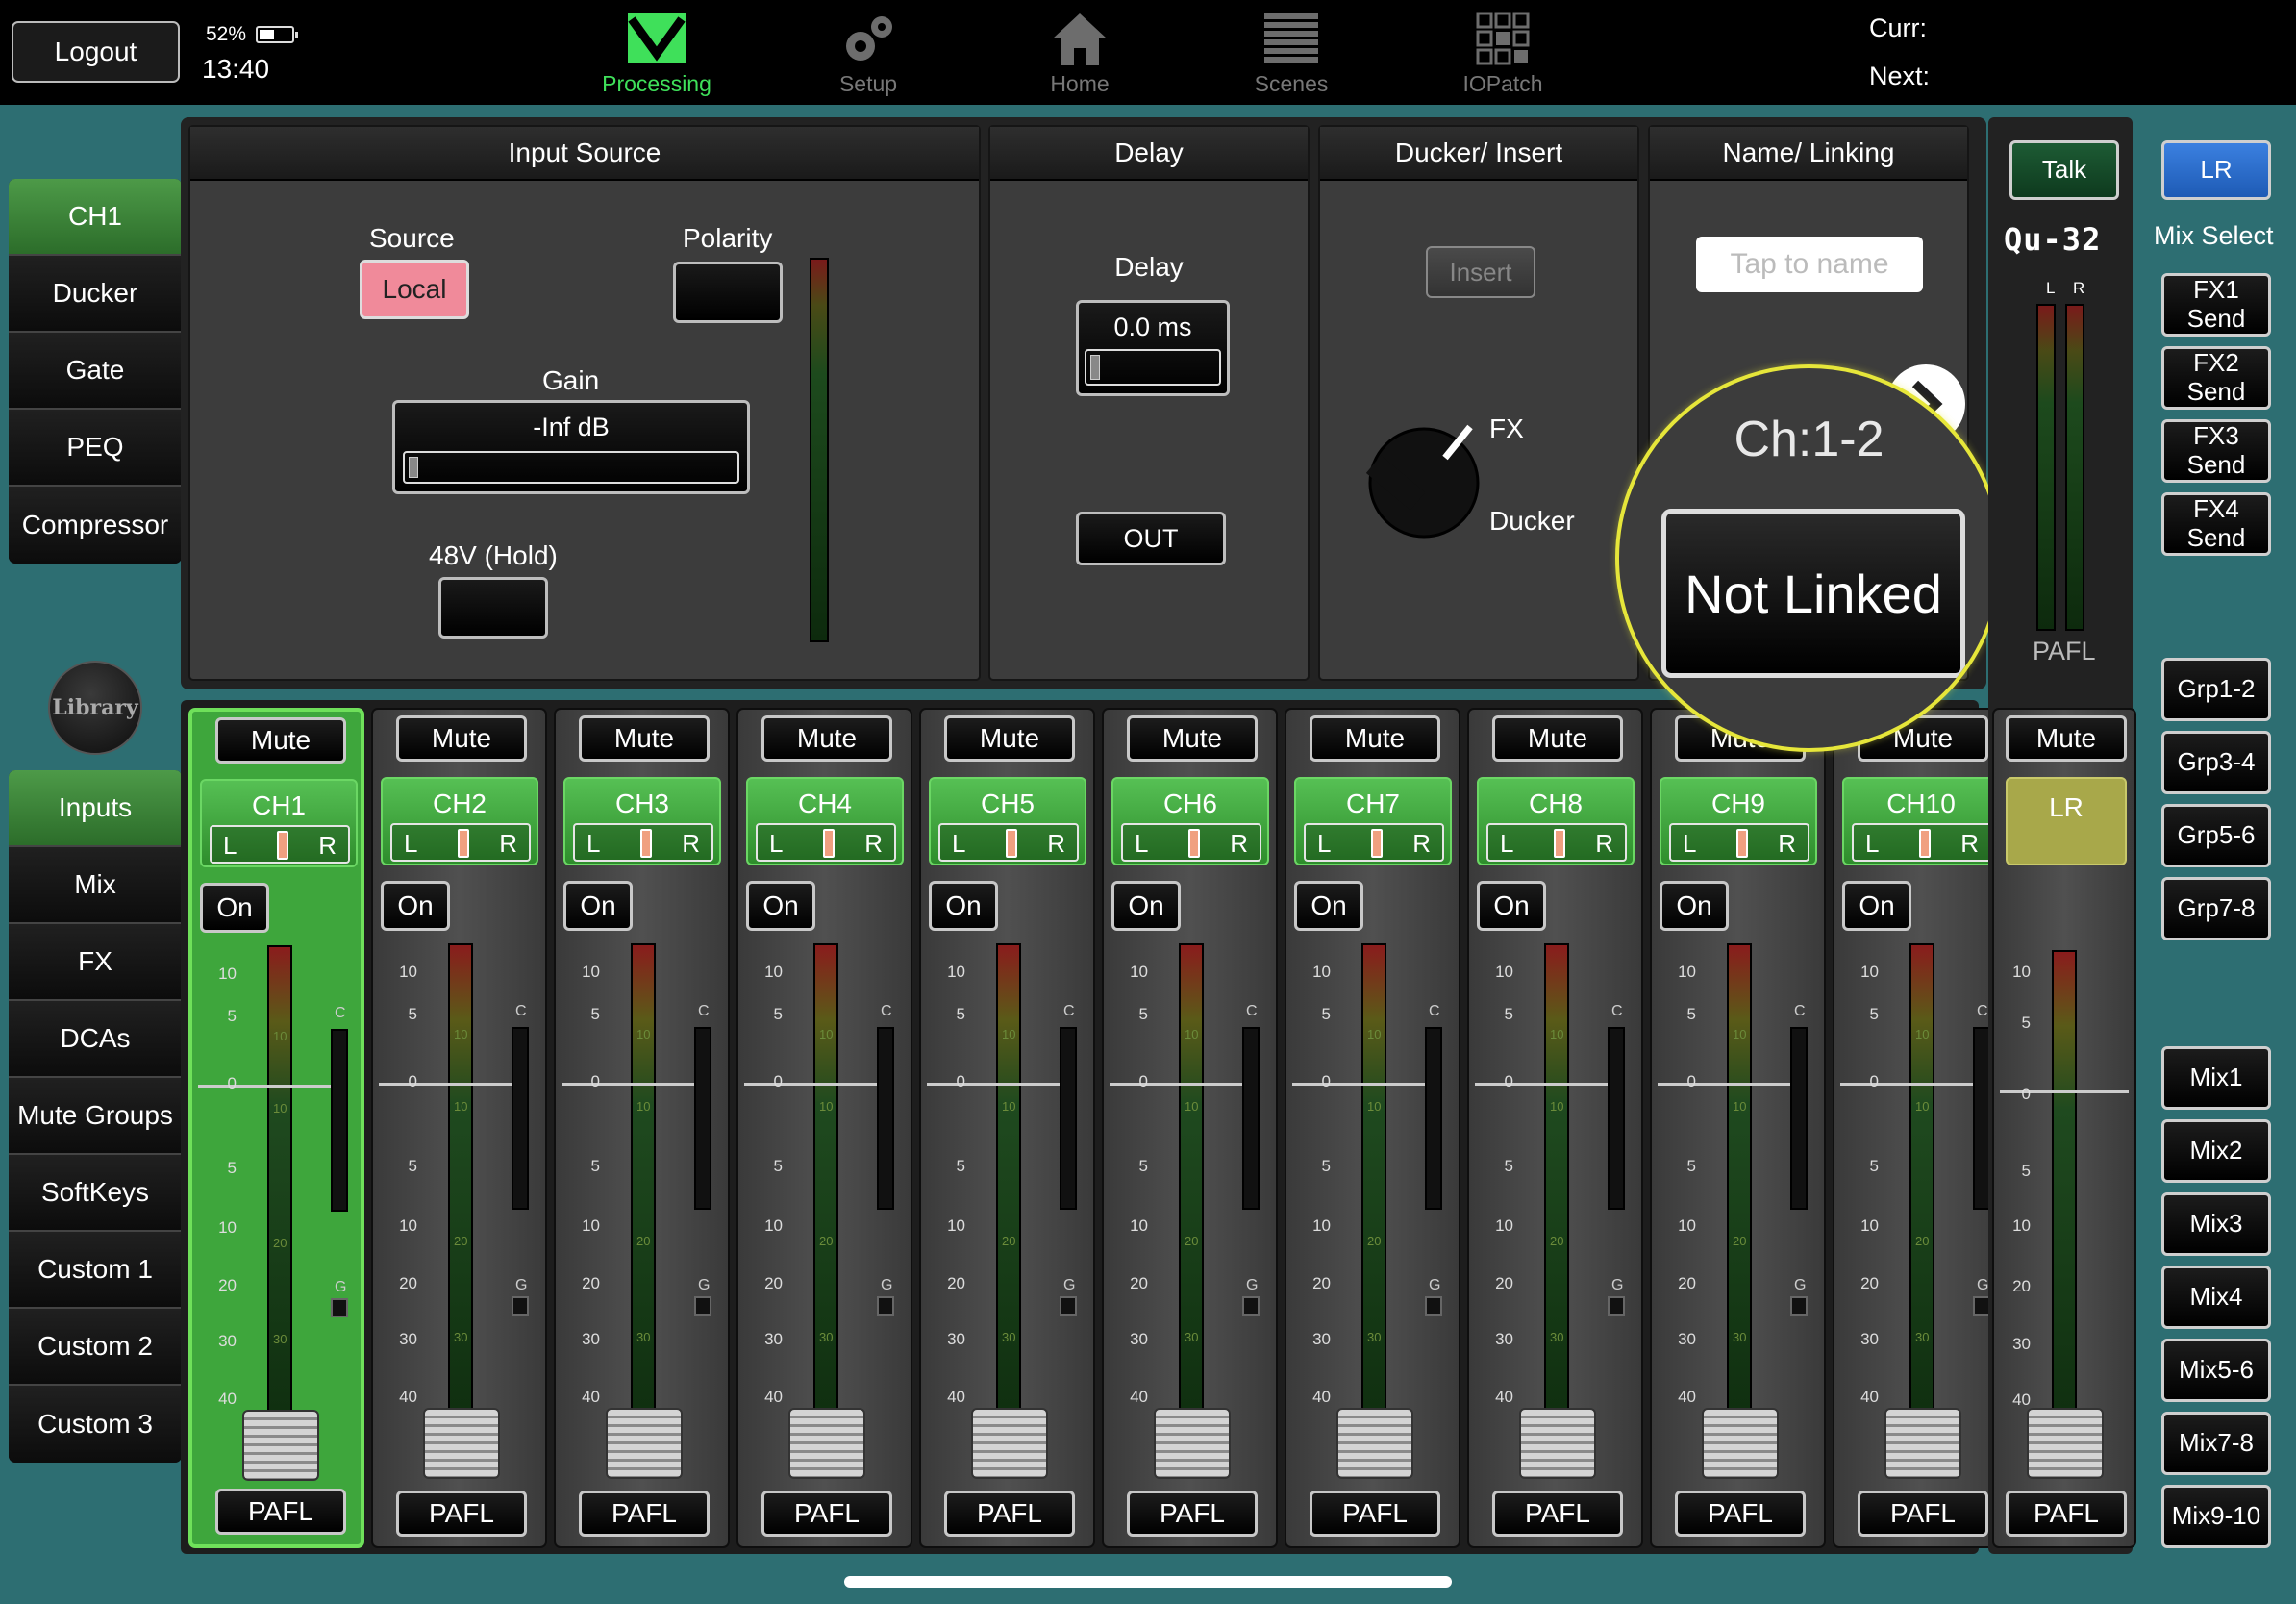 The width and height of the screenshot is (2296, 1604). I want to click on mix-select-button: Mix1, so click(2216, 1078).